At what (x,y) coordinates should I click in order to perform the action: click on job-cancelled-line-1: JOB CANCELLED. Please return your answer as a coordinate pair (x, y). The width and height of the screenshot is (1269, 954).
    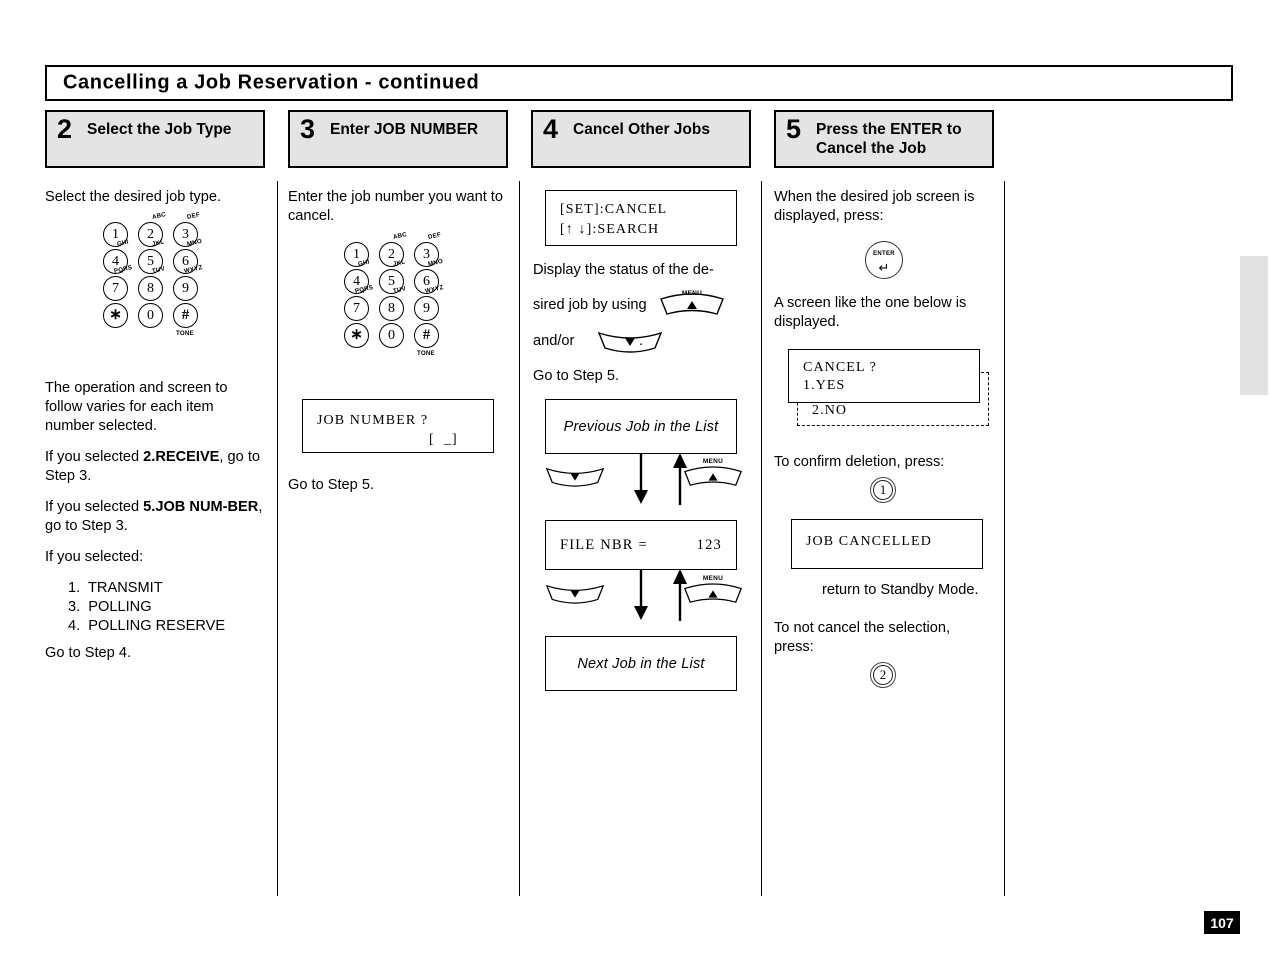
    Looking at the image, I should click on (869, 541).